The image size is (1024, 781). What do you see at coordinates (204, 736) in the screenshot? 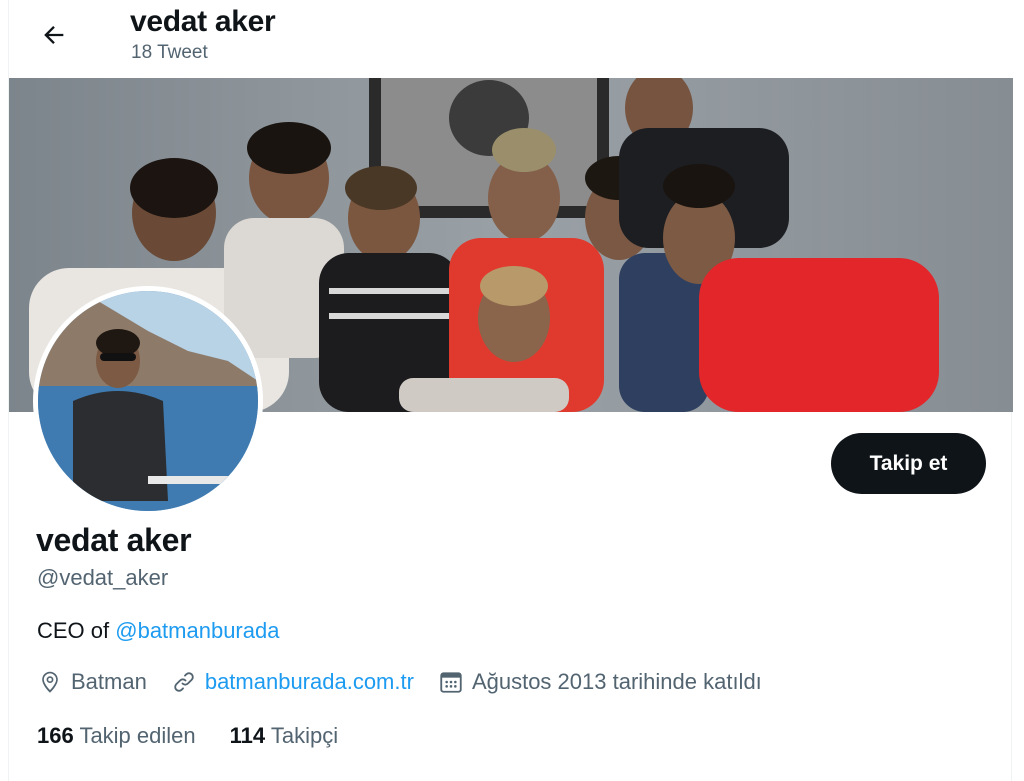
I see `profile-stats: 166 Takip edilen 114 Takipçi` at bounding box center [204, 736].